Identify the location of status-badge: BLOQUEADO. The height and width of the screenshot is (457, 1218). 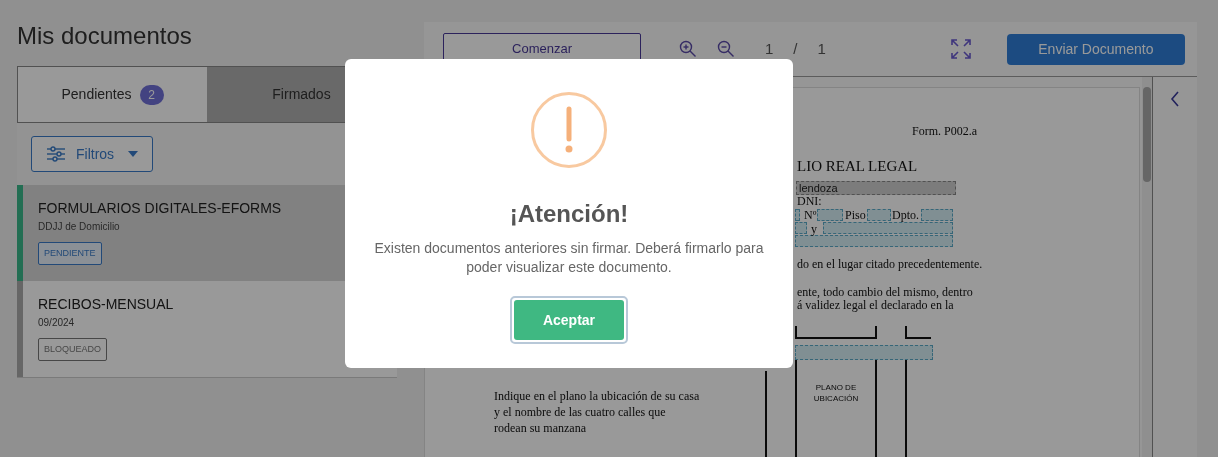
(72, 349).